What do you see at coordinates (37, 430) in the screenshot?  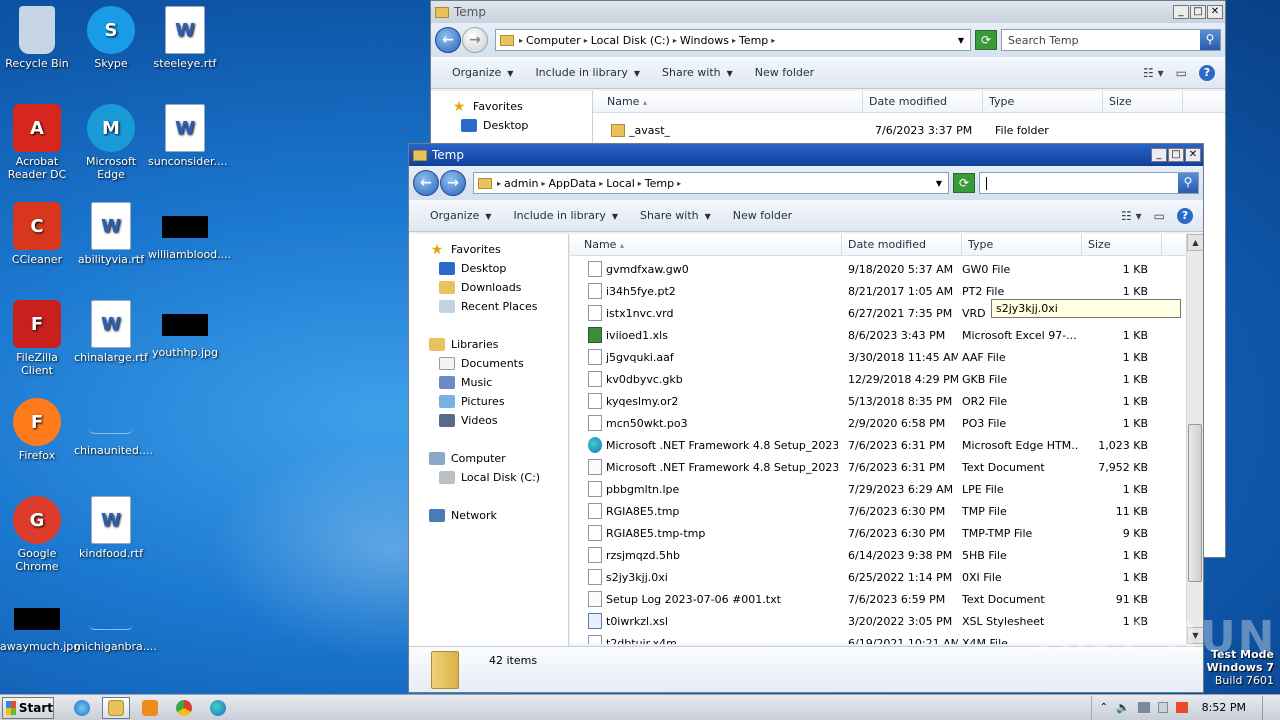 I see `desktop-icon-firefox: F Firefox` at bounding box center [37, 430].